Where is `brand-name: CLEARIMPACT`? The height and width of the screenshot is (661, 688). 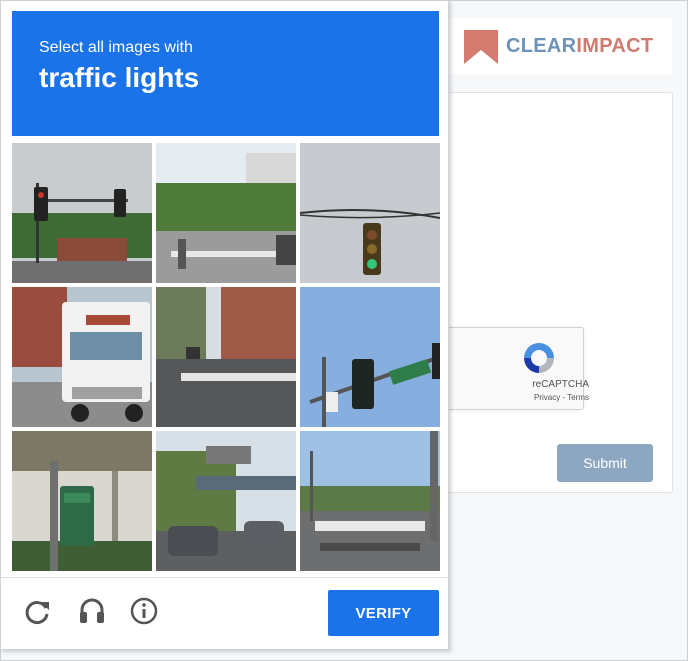
brand-name: CLEARIMPACT is located at coordinates (579, 46).